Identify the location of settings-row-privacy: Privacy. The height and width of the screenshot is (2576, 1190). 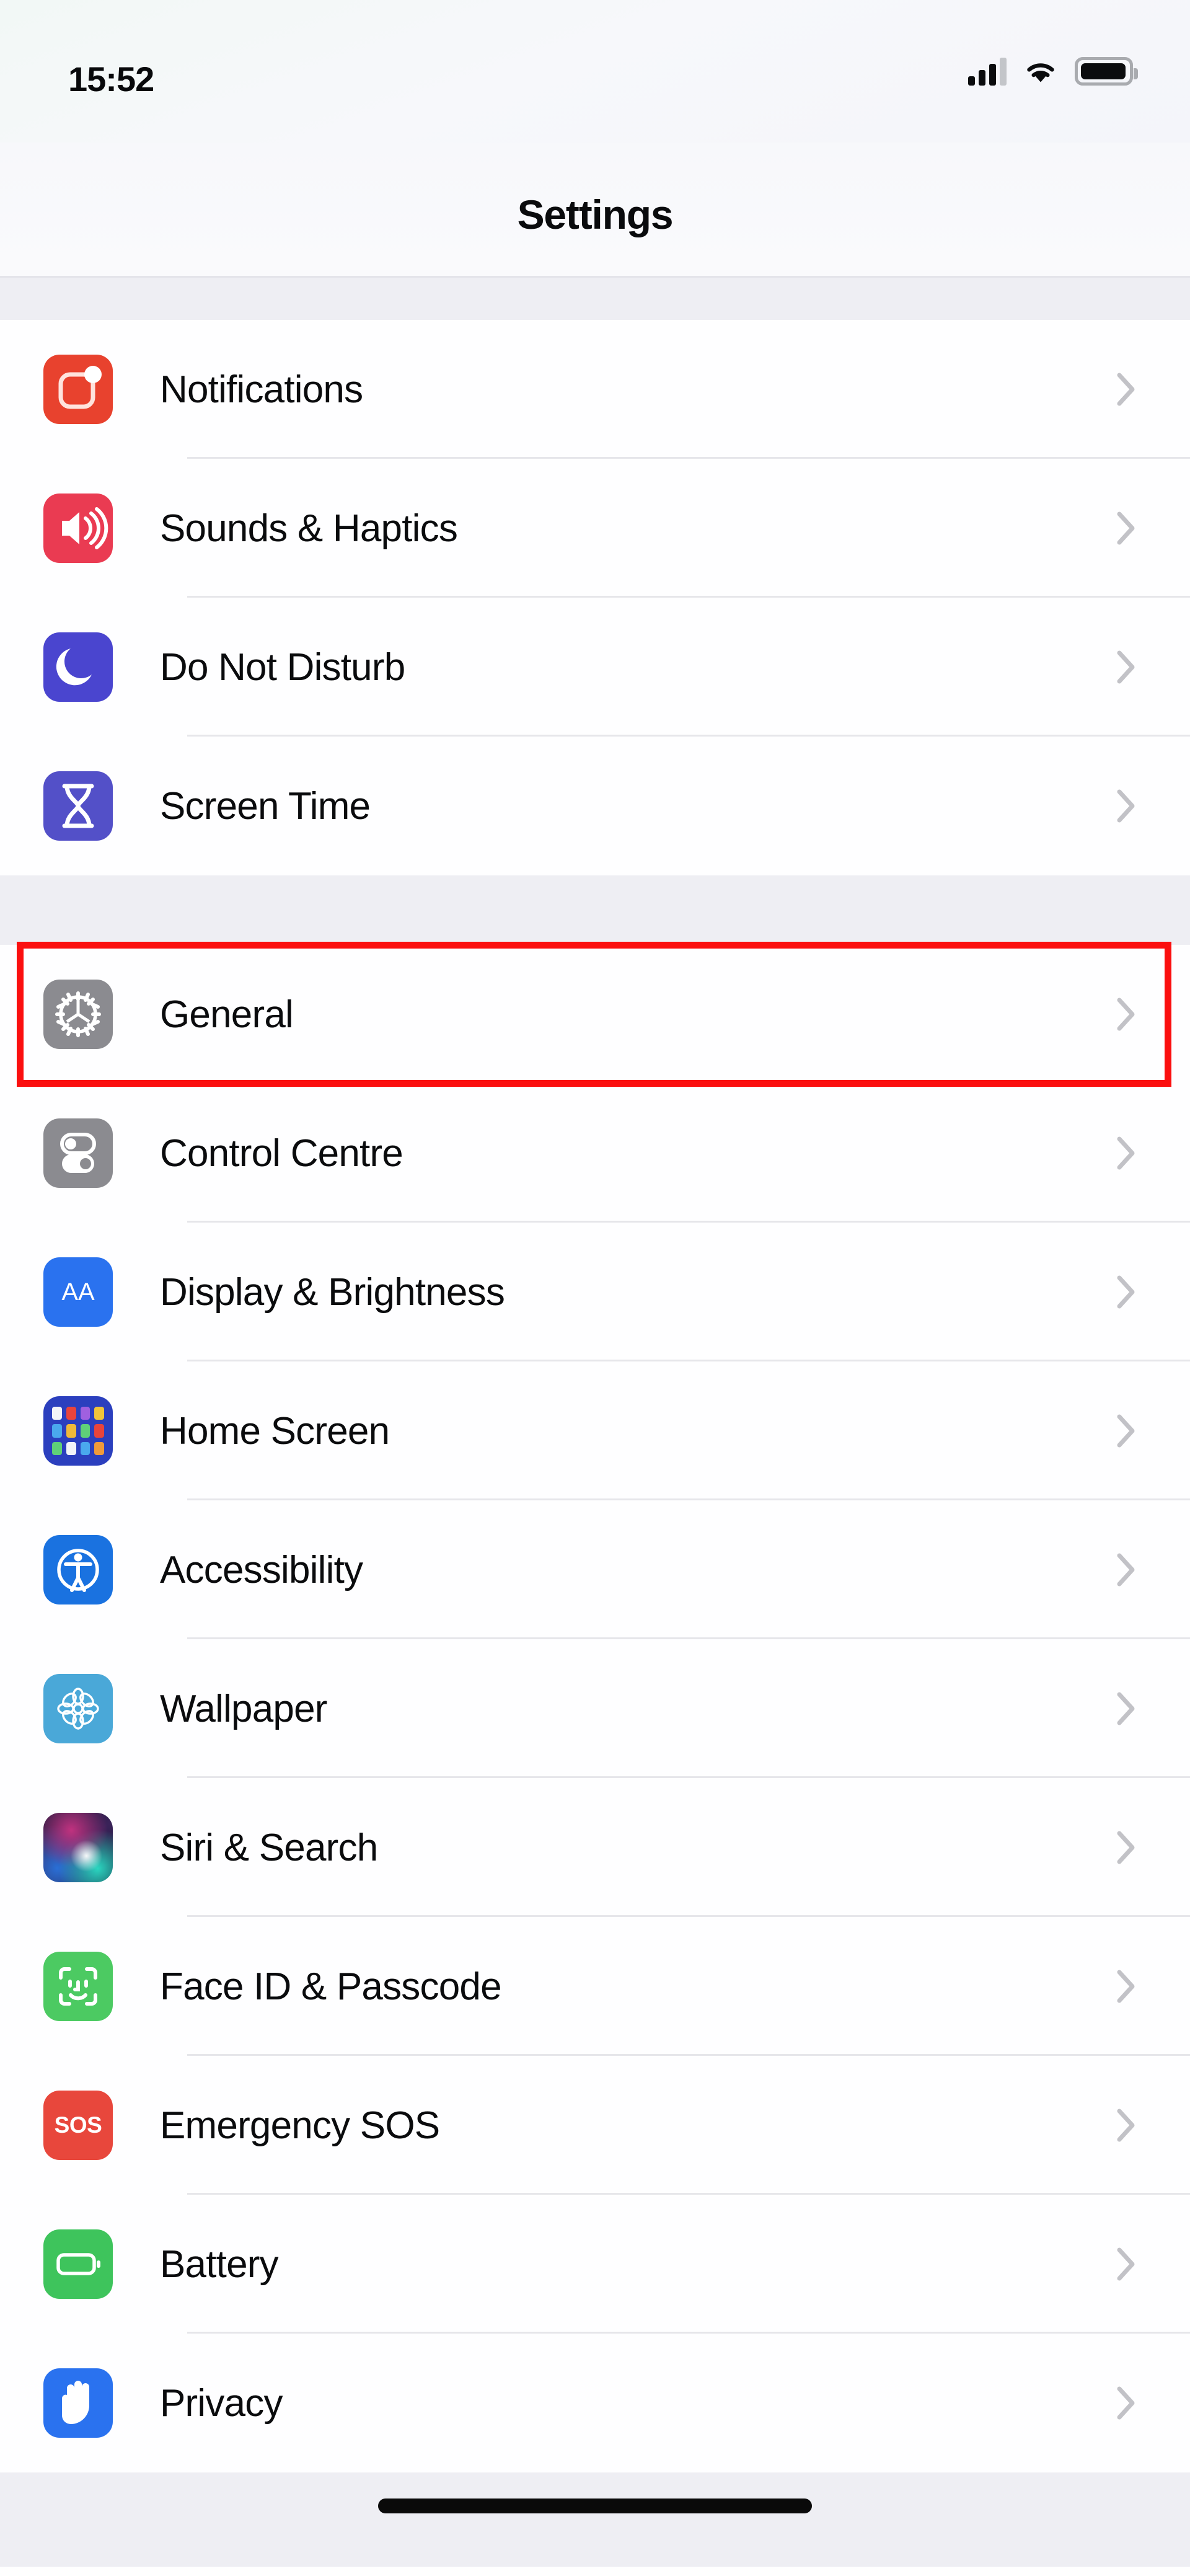
(595, 2403).